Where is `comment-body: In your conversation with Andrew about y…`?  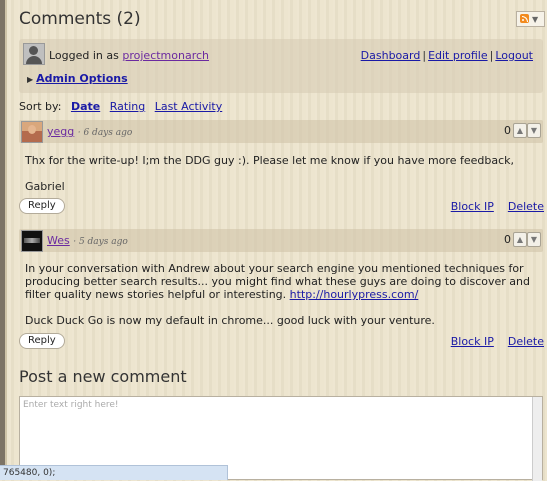 comment-body: In your conversation with Andrew about y… is located at coordinates (280, 294).